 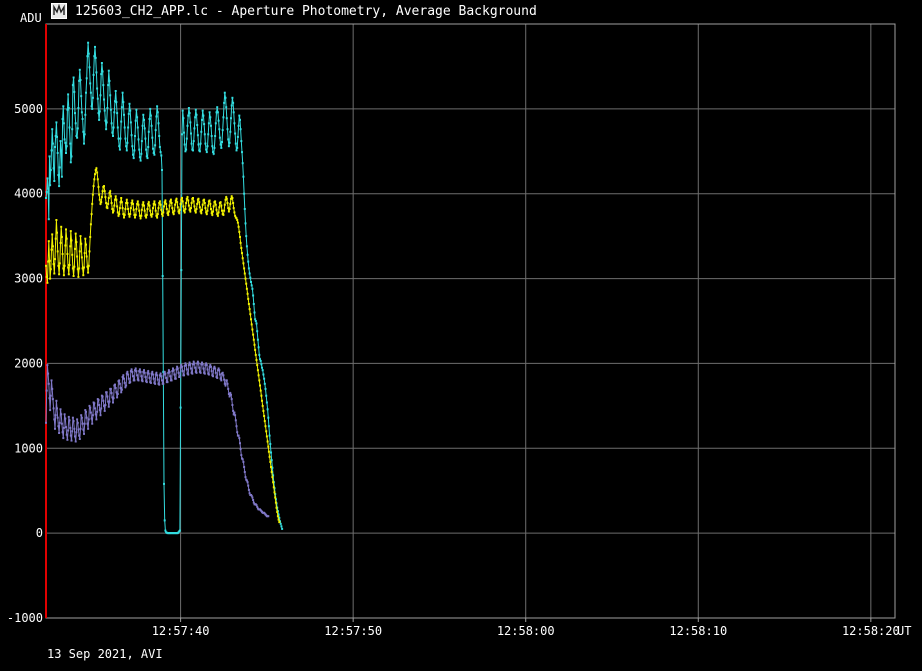 What do you see at coordinates (39, 533) in the screenshot?
I see `y-tick-label: 0` at bounding box center [39, 533].